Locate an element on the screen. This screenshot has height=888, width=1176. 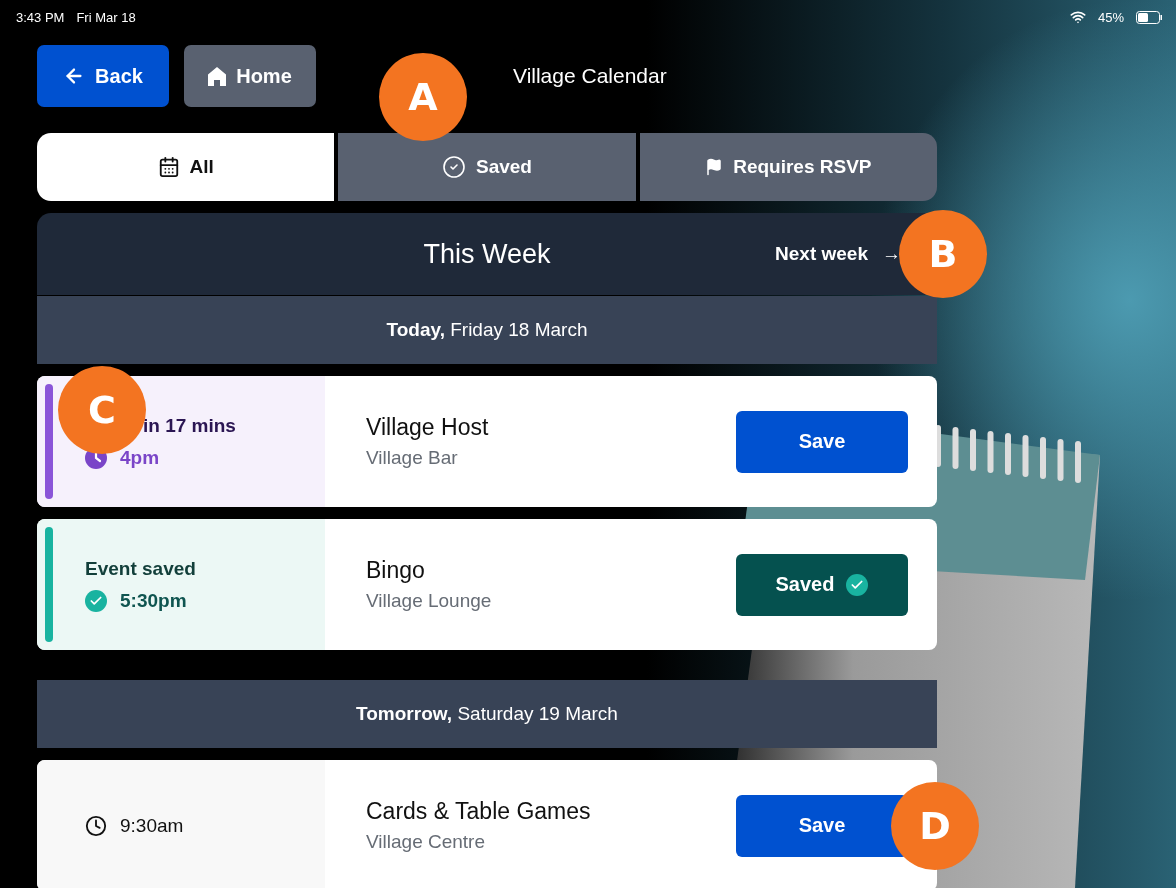
next-week-link: Next week → is located at coordinates (838, 254).